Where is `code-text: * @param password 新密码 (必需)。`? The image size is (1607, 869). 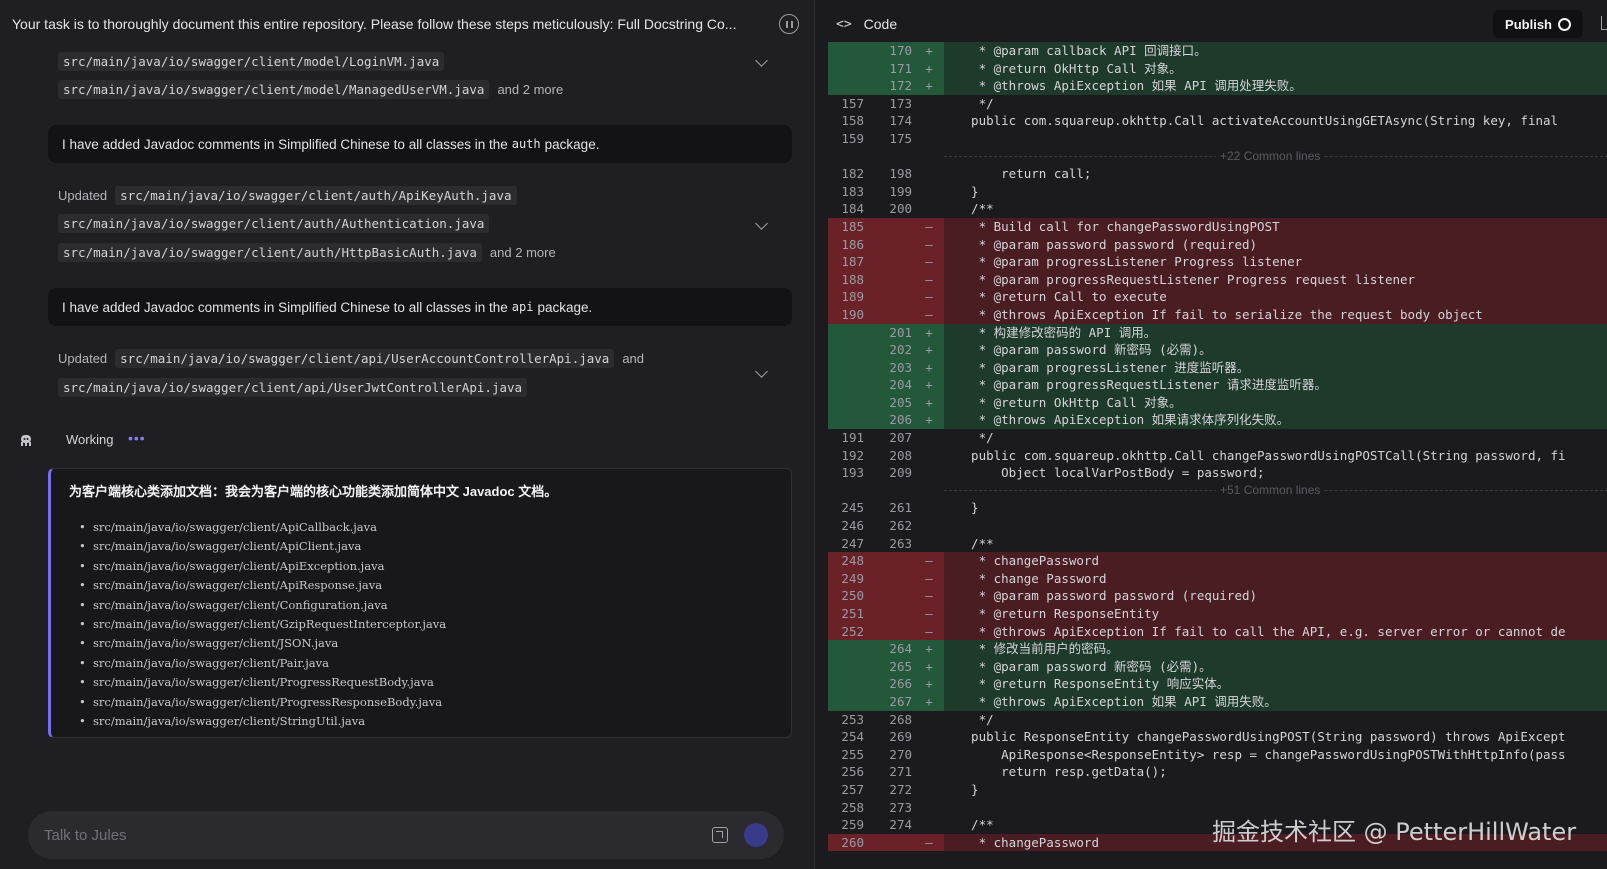
code-text: * @param password 新密码 (必需)。 is located at coordinates (1084, 350).